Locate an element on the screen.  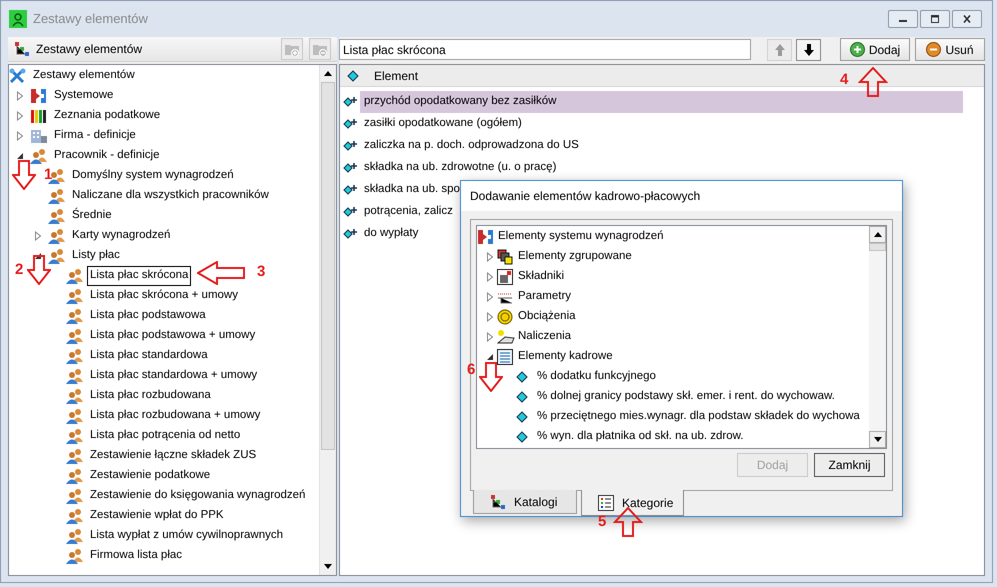
minimize-button is located at coordinates (903, 19).